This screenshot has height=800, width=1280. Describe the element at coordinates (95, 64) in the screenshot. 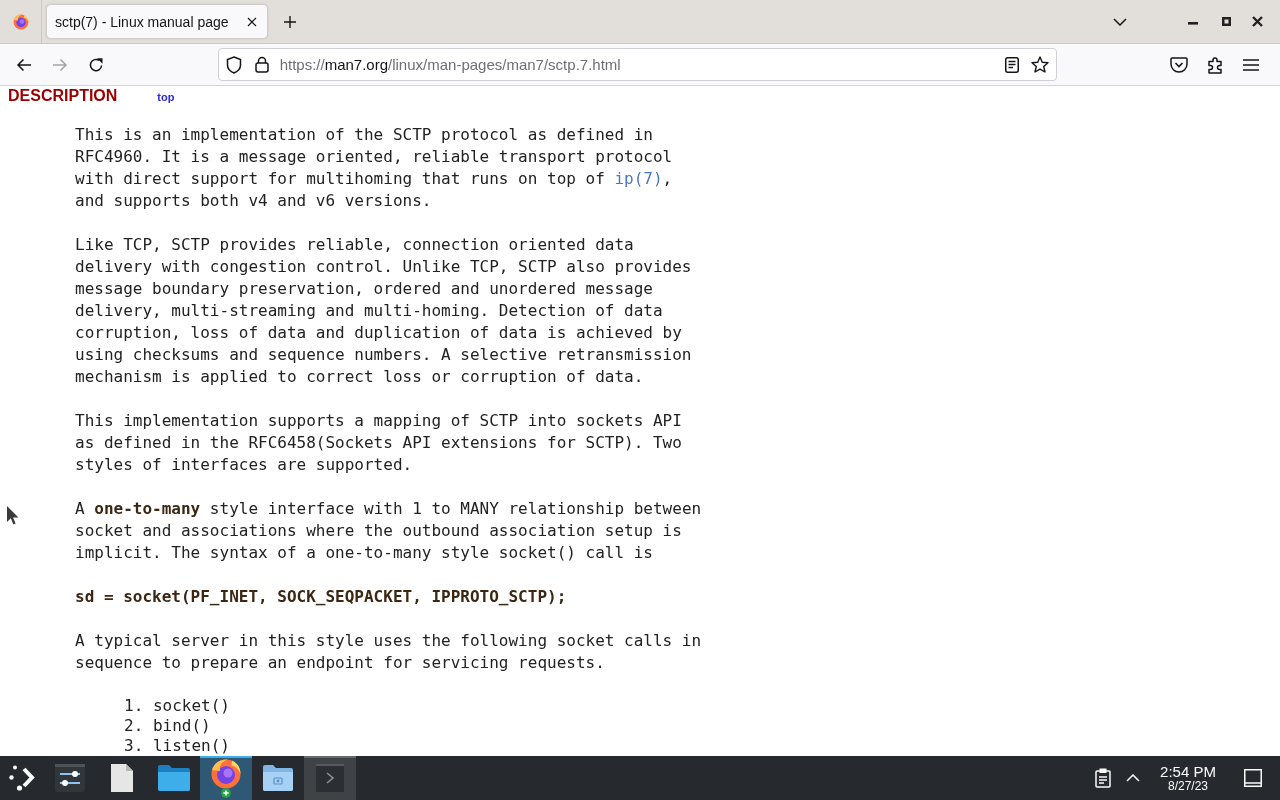

I see `reload-icon` at that location.